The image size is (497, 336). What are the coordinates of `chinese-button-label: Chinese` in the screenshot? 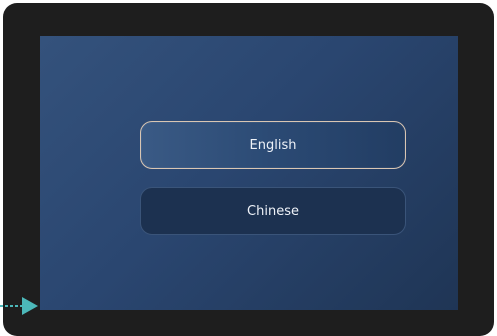 It's located at (273, 211).